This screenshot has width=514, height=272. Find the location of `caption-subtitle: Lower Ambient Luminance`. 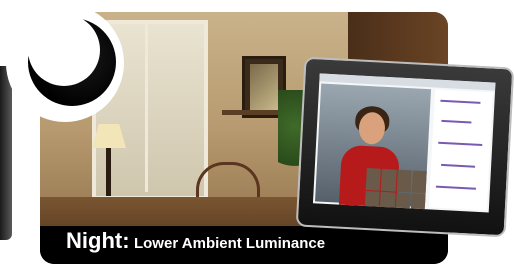

caption-subtitle: Lower Ambient Luminance is located at coordinates (229, 243).